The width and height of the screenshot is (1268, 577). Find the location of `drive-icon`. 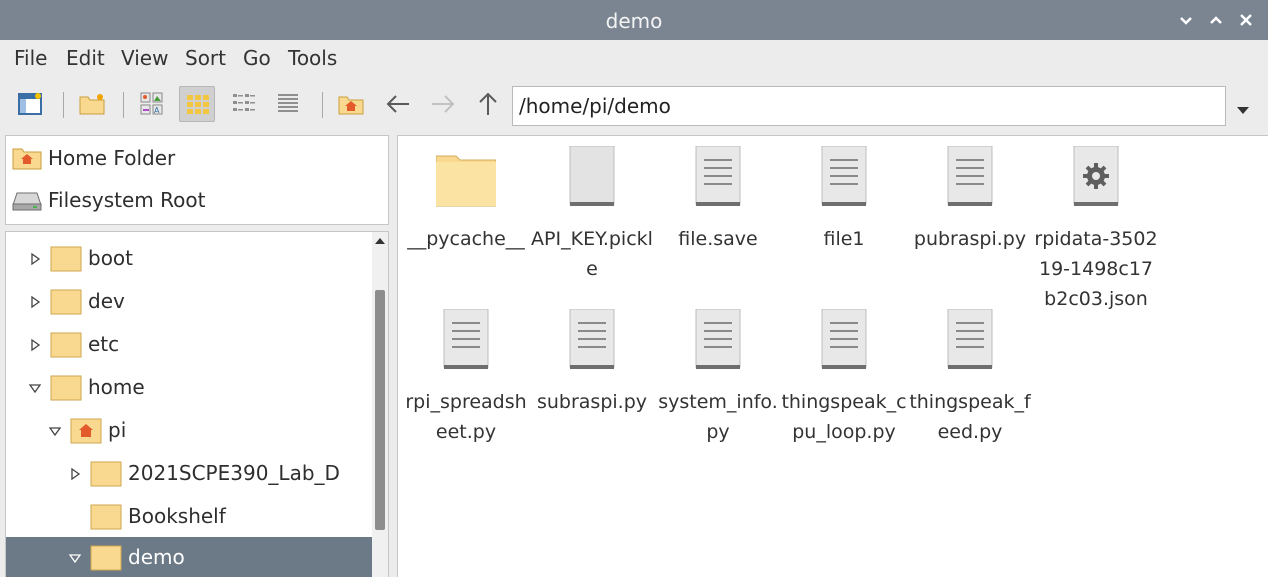

drive-icon is located at coordinates (27, 201).